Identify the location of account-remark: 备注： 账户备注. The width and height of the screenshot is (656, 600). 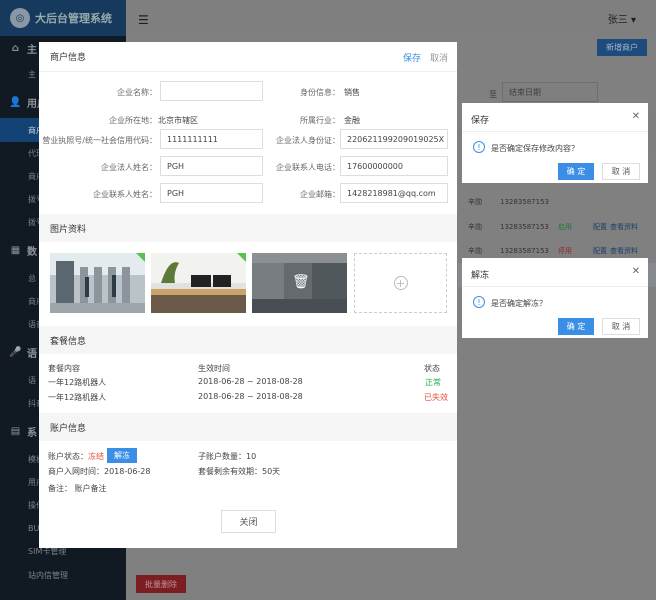
(77, 488).